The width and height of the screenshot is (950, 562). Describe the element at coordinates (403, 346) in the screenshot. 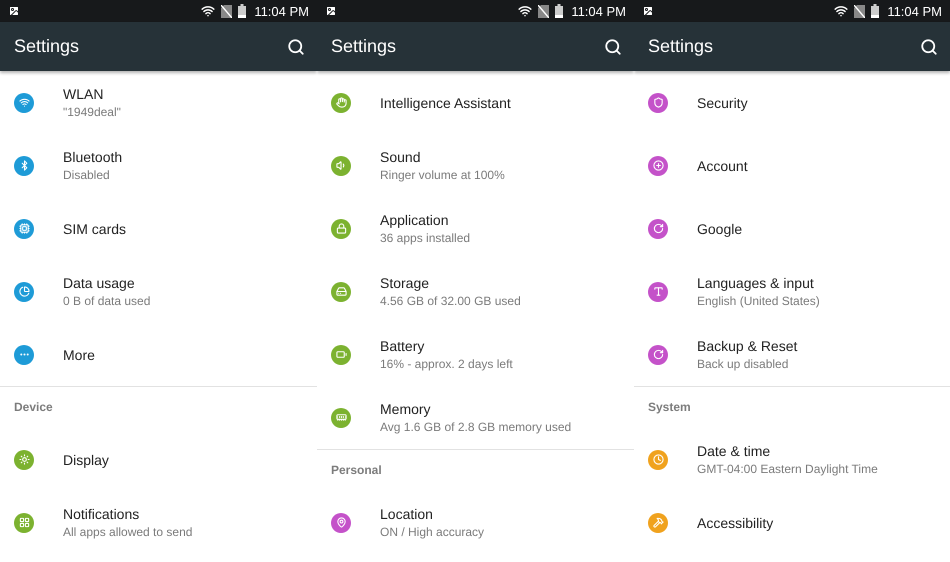

I see `setting-title: Battery` at that location.